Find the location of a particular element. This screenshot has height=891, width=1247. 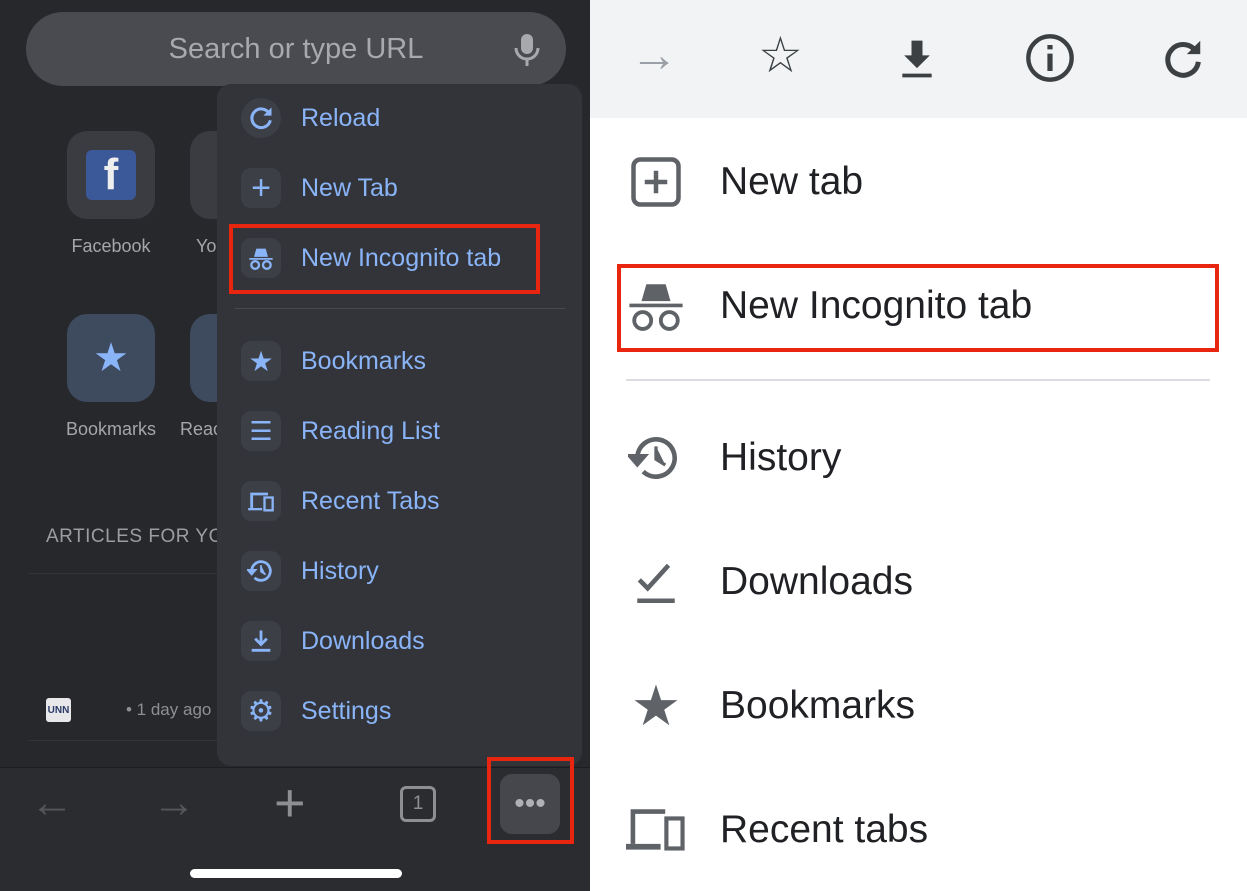

tab-switcher-button: 1 is located at coordinates (418, 804).